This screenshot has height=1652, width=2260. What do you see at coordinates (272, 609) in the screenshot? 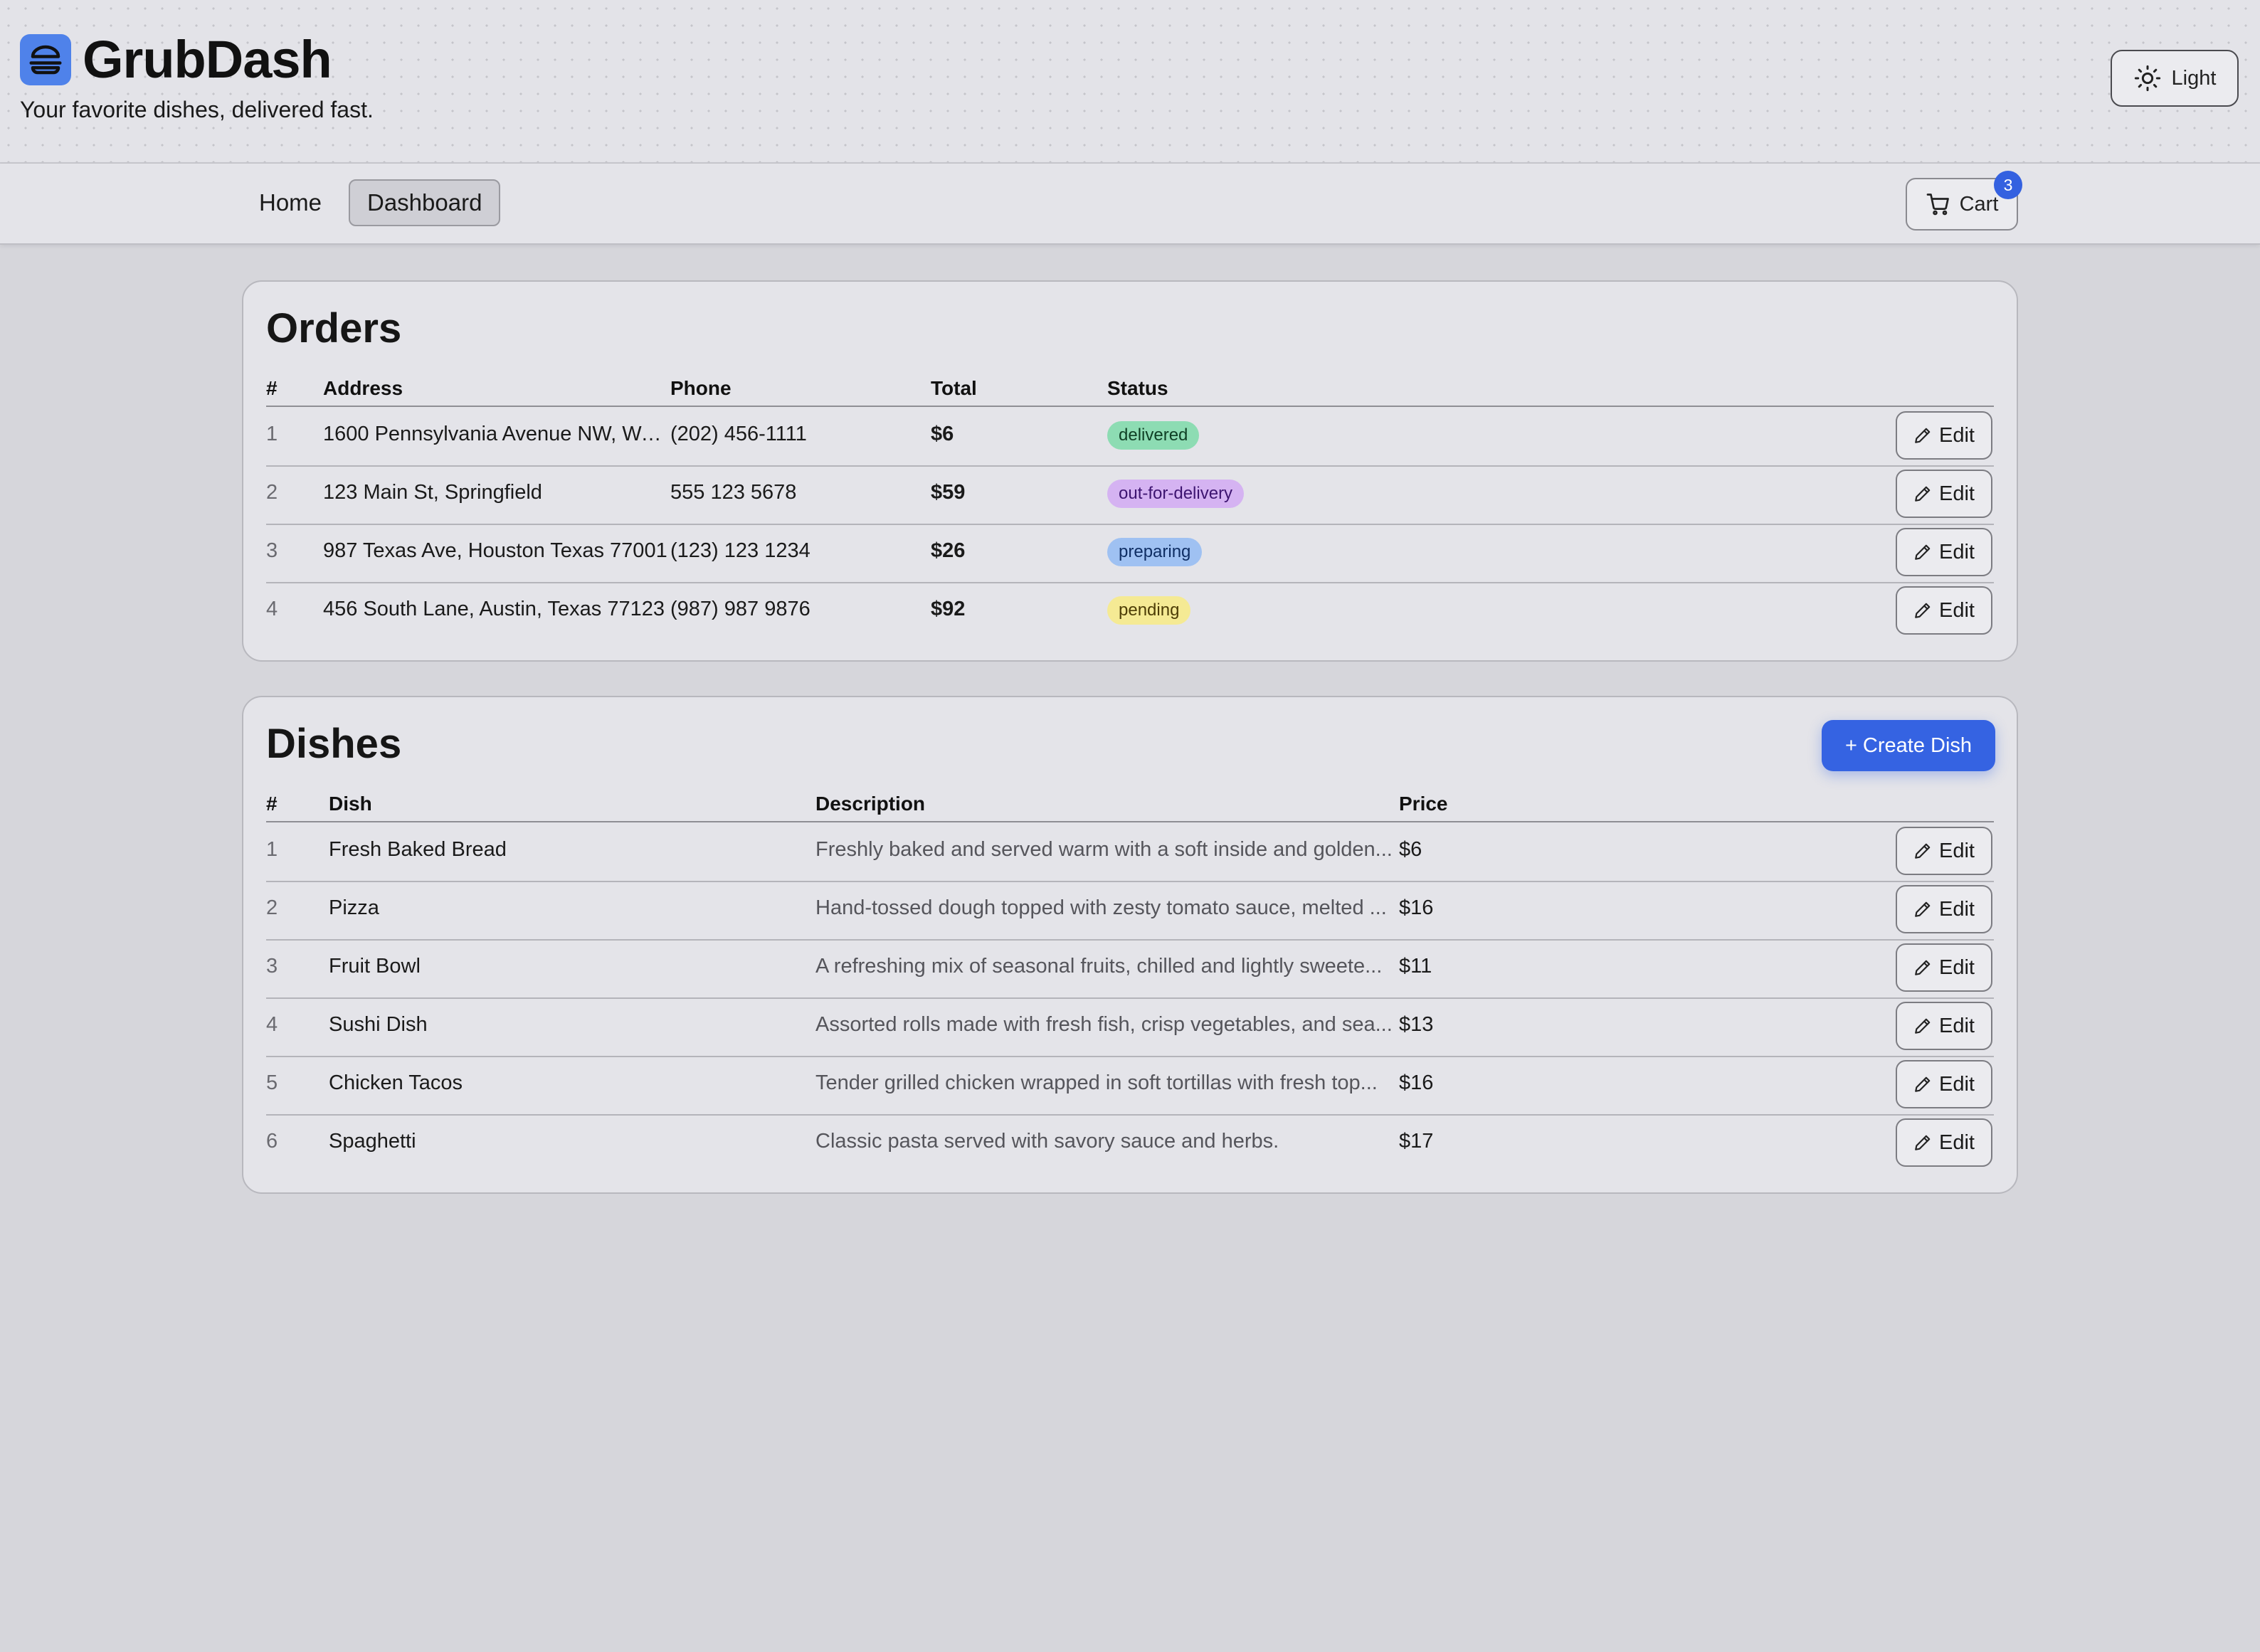
I see `order-number: 4` at bounding box center [272, 609].